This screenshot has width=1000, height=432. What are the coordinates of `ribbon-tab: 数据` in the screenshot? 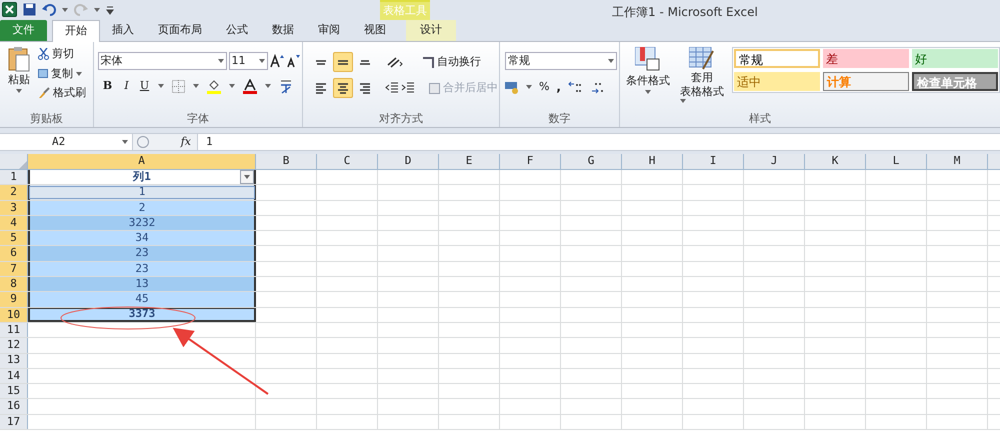 It's located at (283, 30).